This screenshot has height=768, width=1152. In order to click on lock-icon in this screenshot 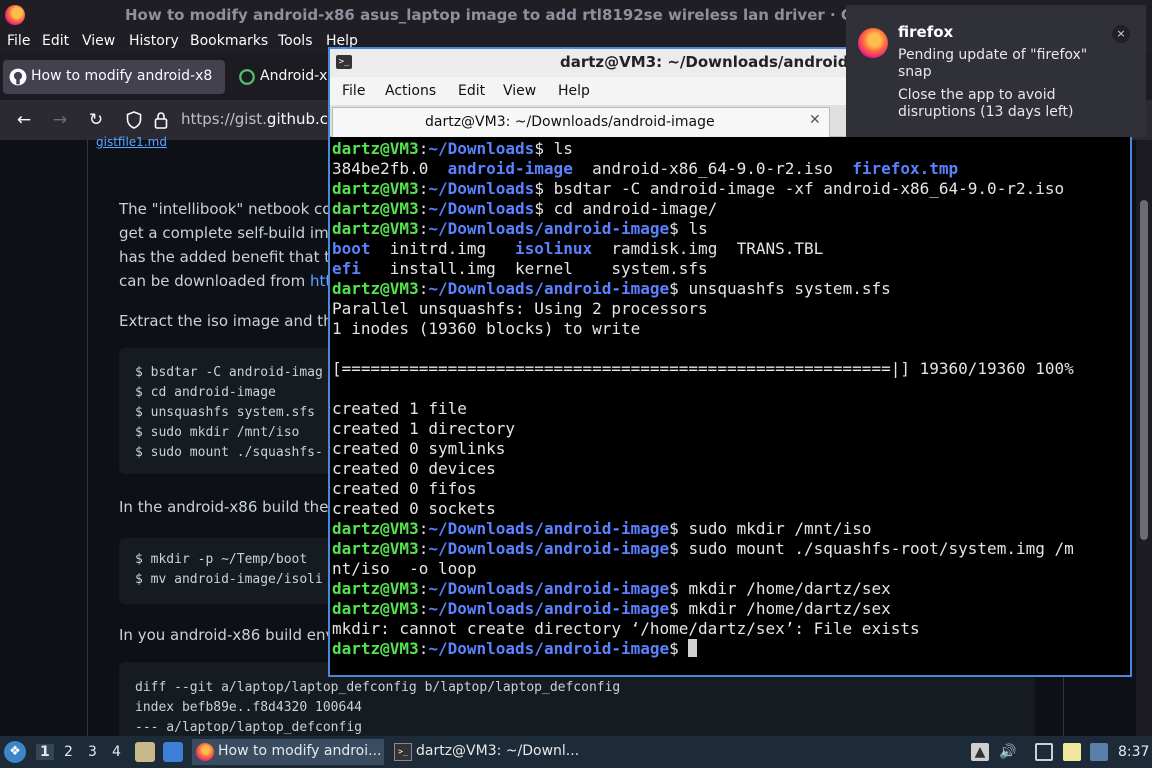, I will do `click(161, 120)`.